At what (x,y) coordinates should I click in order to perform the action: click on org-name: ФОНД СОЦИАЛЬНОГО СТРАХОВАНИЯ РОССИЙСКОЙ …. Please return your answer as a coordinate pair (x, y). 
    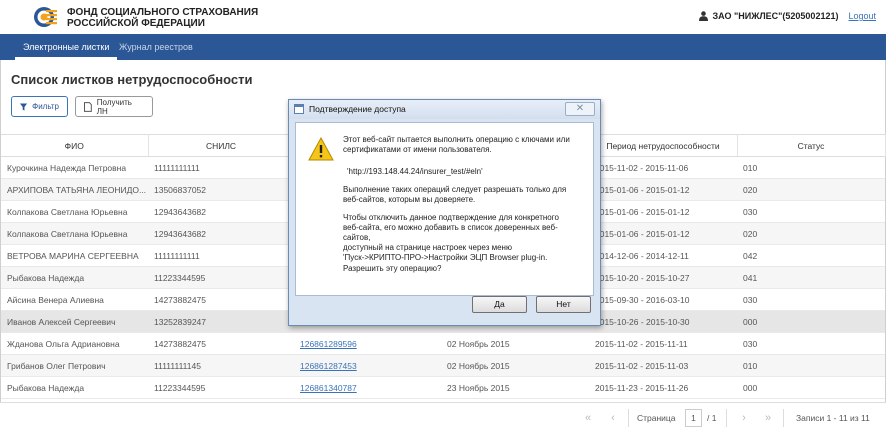
    Looking at the image, I should click on (177, 18).